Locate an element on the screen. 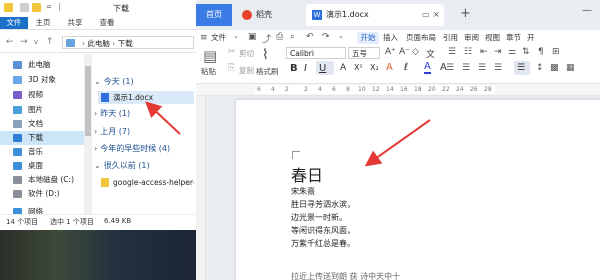  paste-button: 粘贴 is located at coordinates (208, 71).